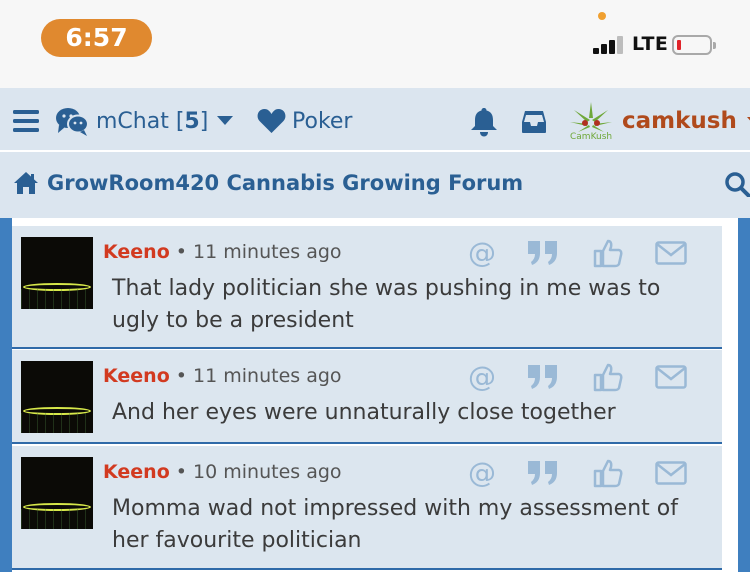 This screenshot has width=750, height=572. Describe the element at coordinates (694, 45) in the screenshot. I see `battery-icon` at that location.